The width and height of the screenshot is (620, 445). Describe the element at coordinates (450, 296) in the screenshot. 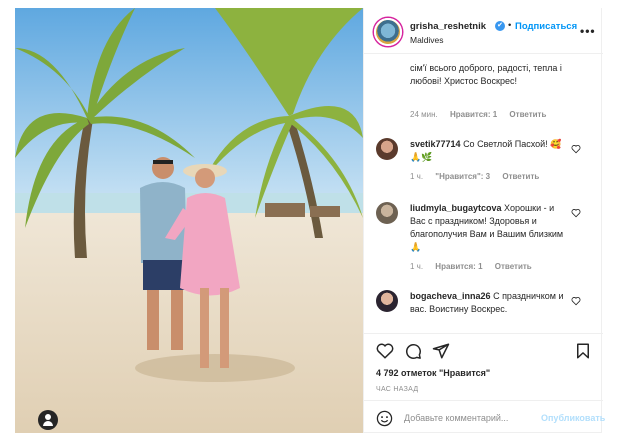

I see `commenter-username: bogacheva_inna26` at that location.